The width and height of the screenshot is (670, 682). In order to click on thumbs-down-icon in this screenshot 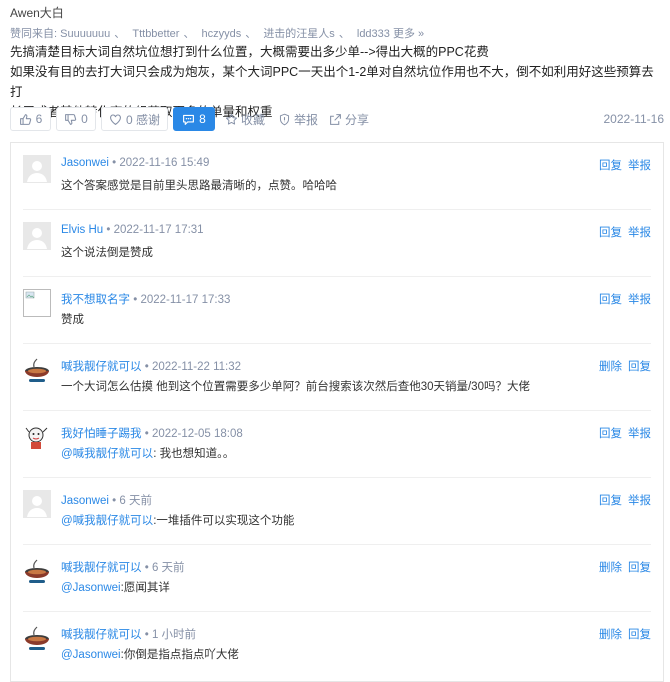, I will do `click(71, 119)`.